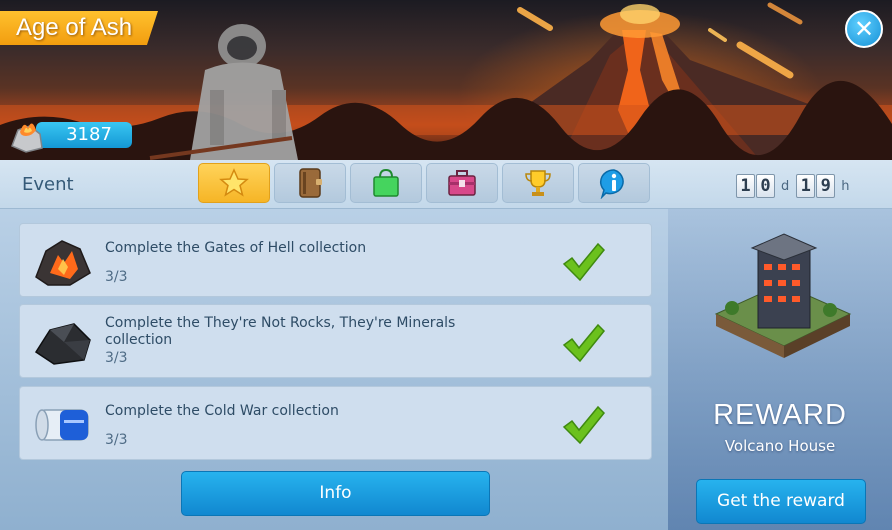  I want to click on tab-bar: Event 1 0 d 1 9 h, so click(446, 184).